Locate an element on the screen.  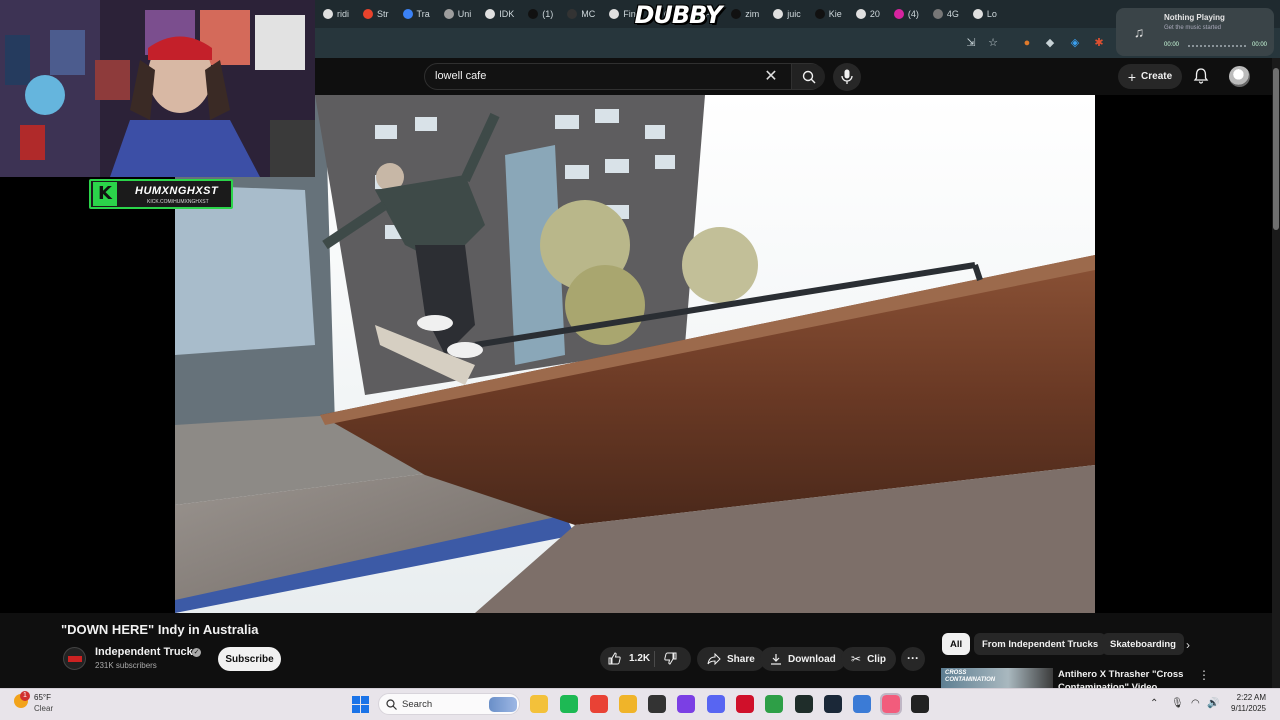
browser-tab: juic is located at coordinates (787, 14).